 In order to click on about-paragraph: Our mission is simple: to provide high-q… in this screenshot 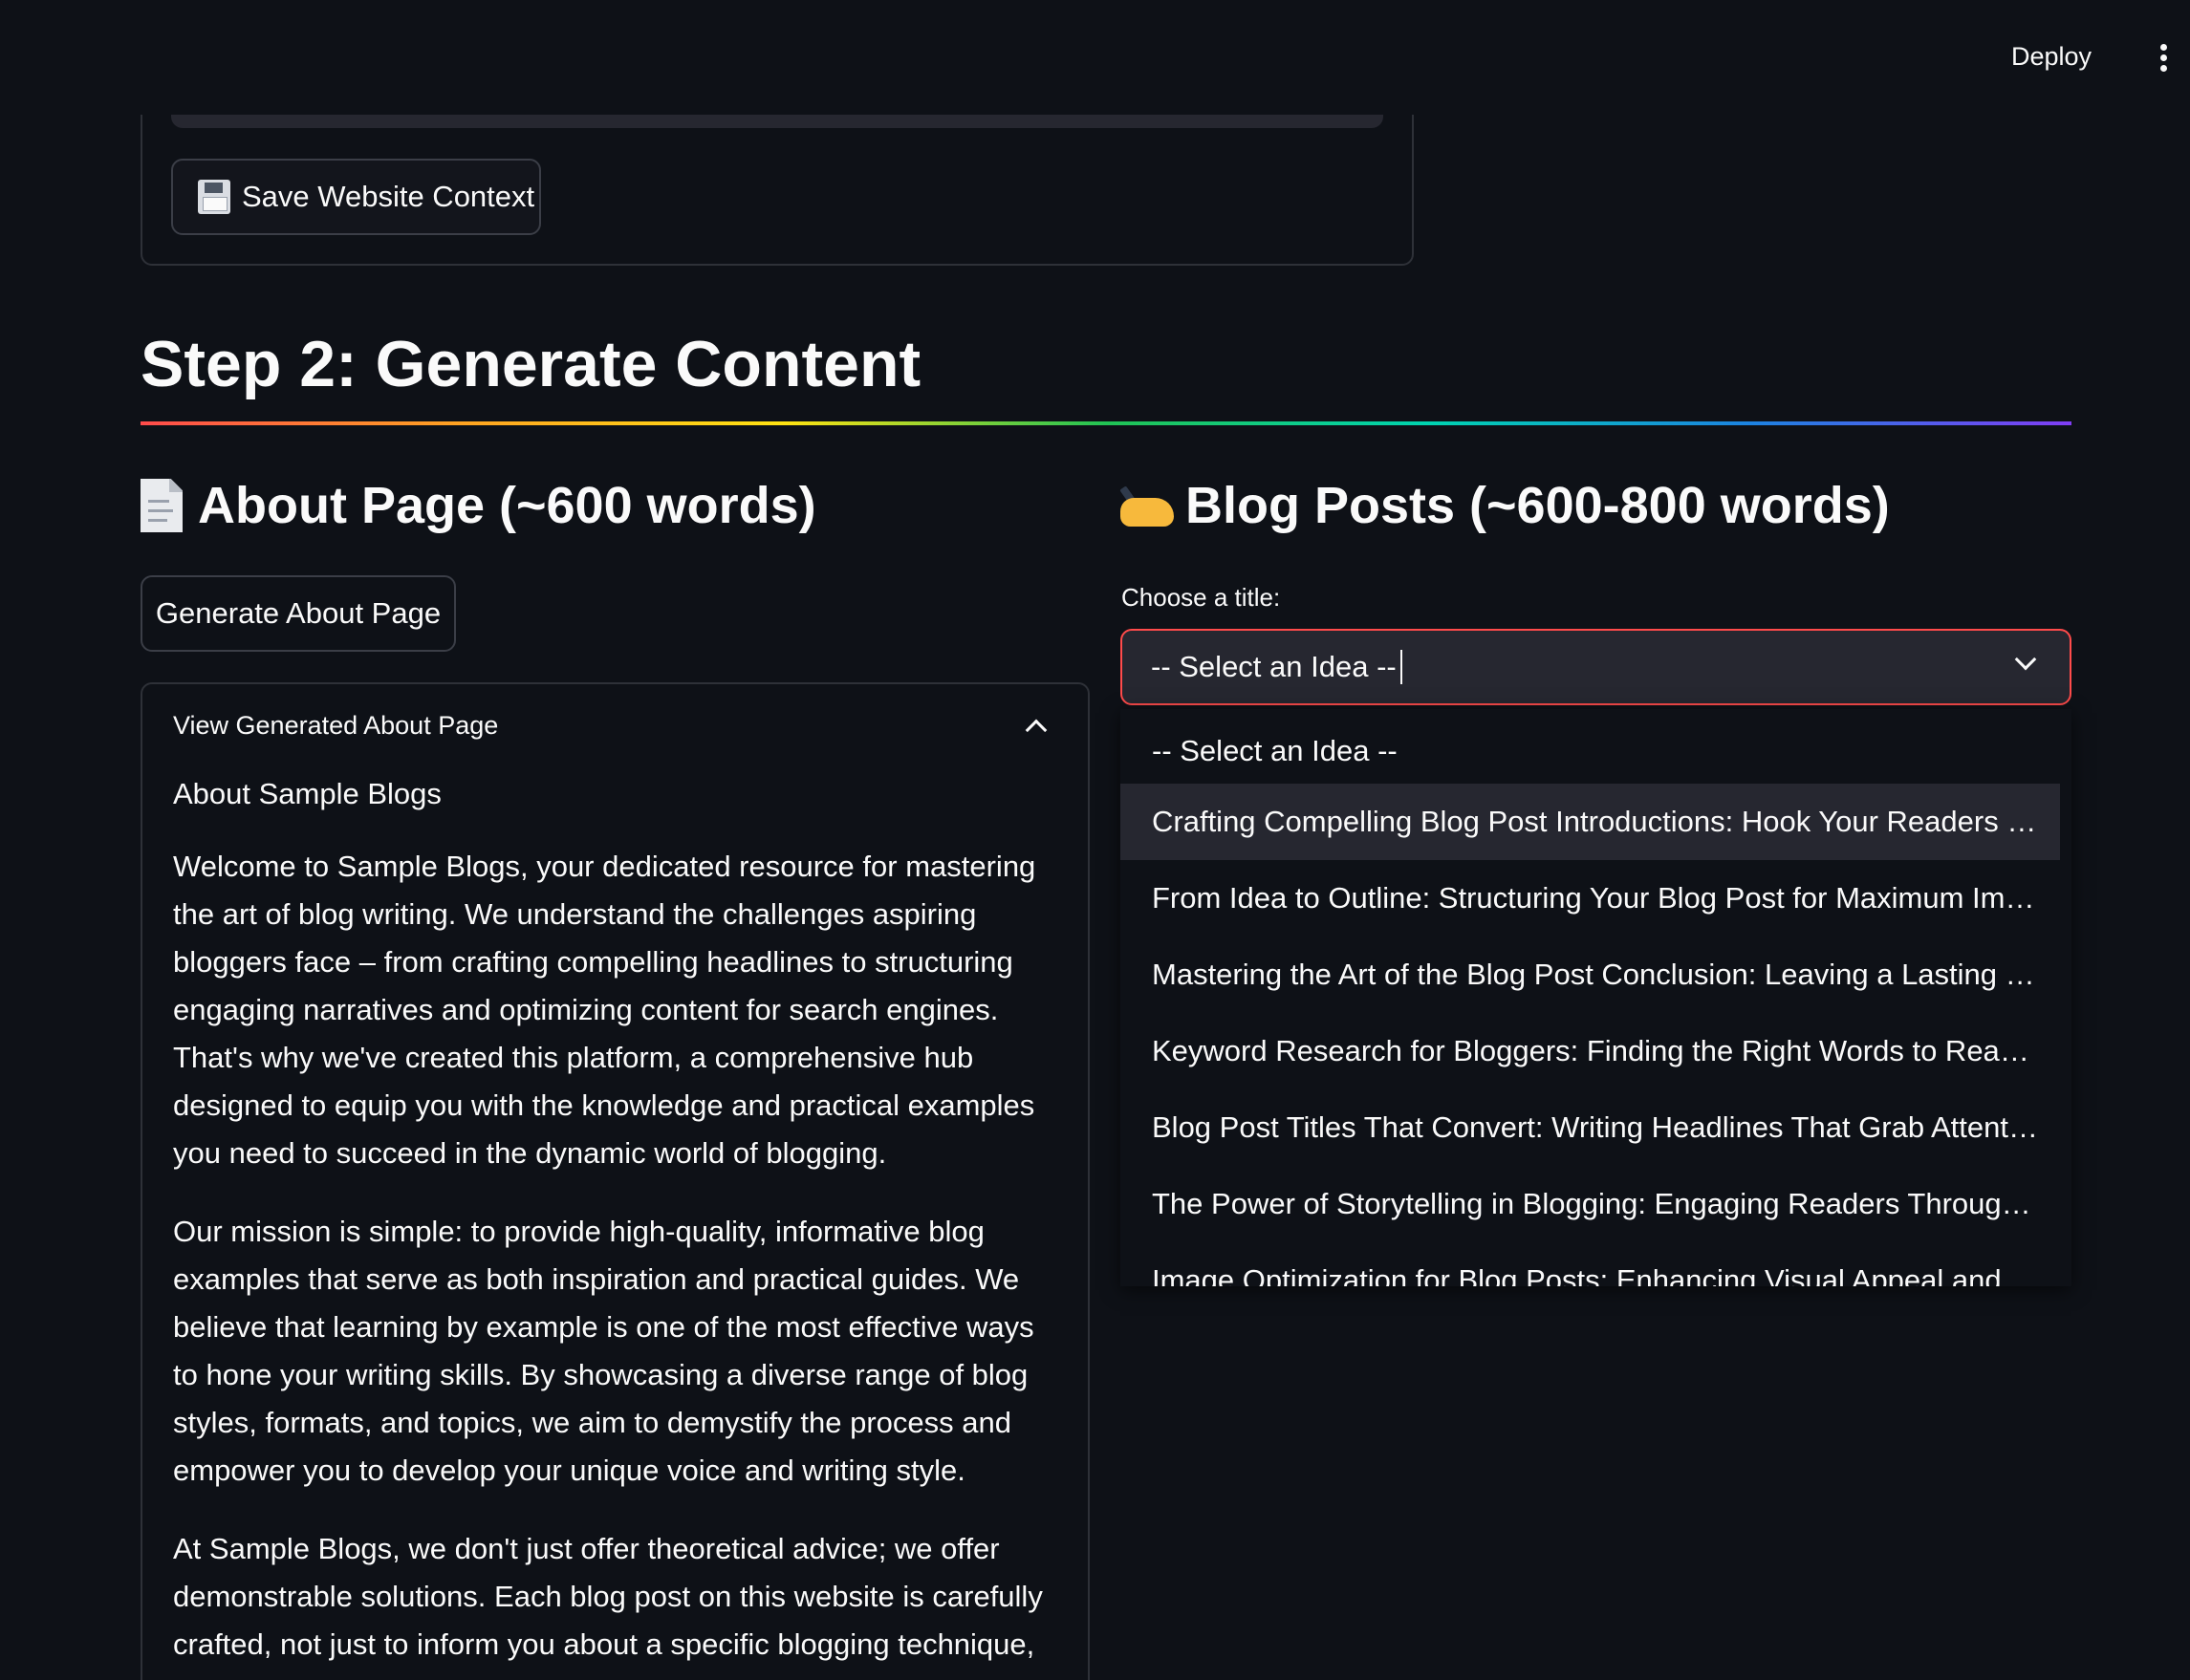, I will do `click(603, 1351)`.